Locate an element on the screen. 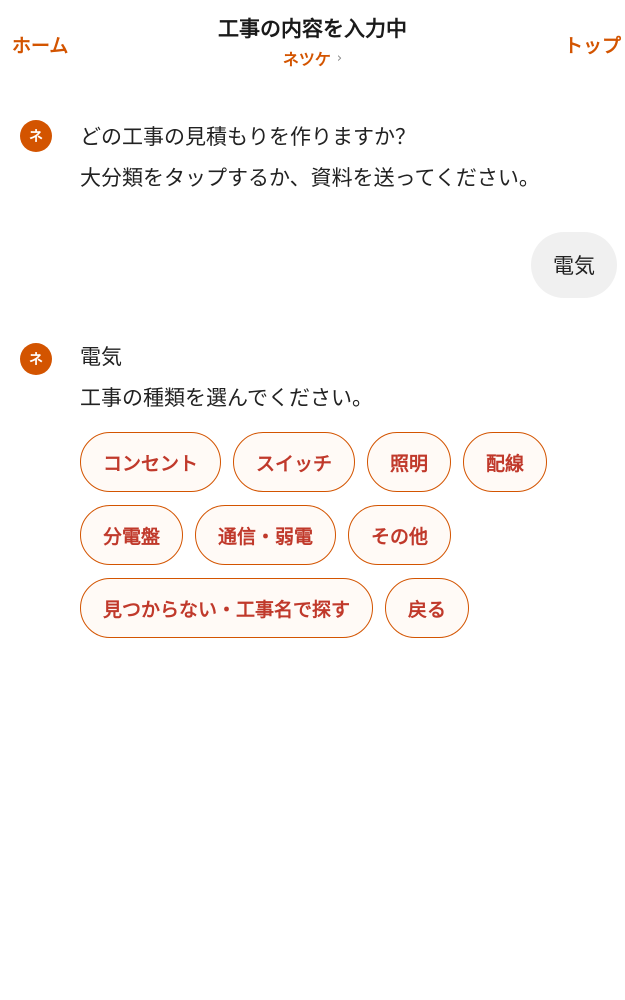 The width and height of the screenshot is (625, 1000). chip-row: 見つからない・工事名で探す 戻る is located at coordinates (345, 608).